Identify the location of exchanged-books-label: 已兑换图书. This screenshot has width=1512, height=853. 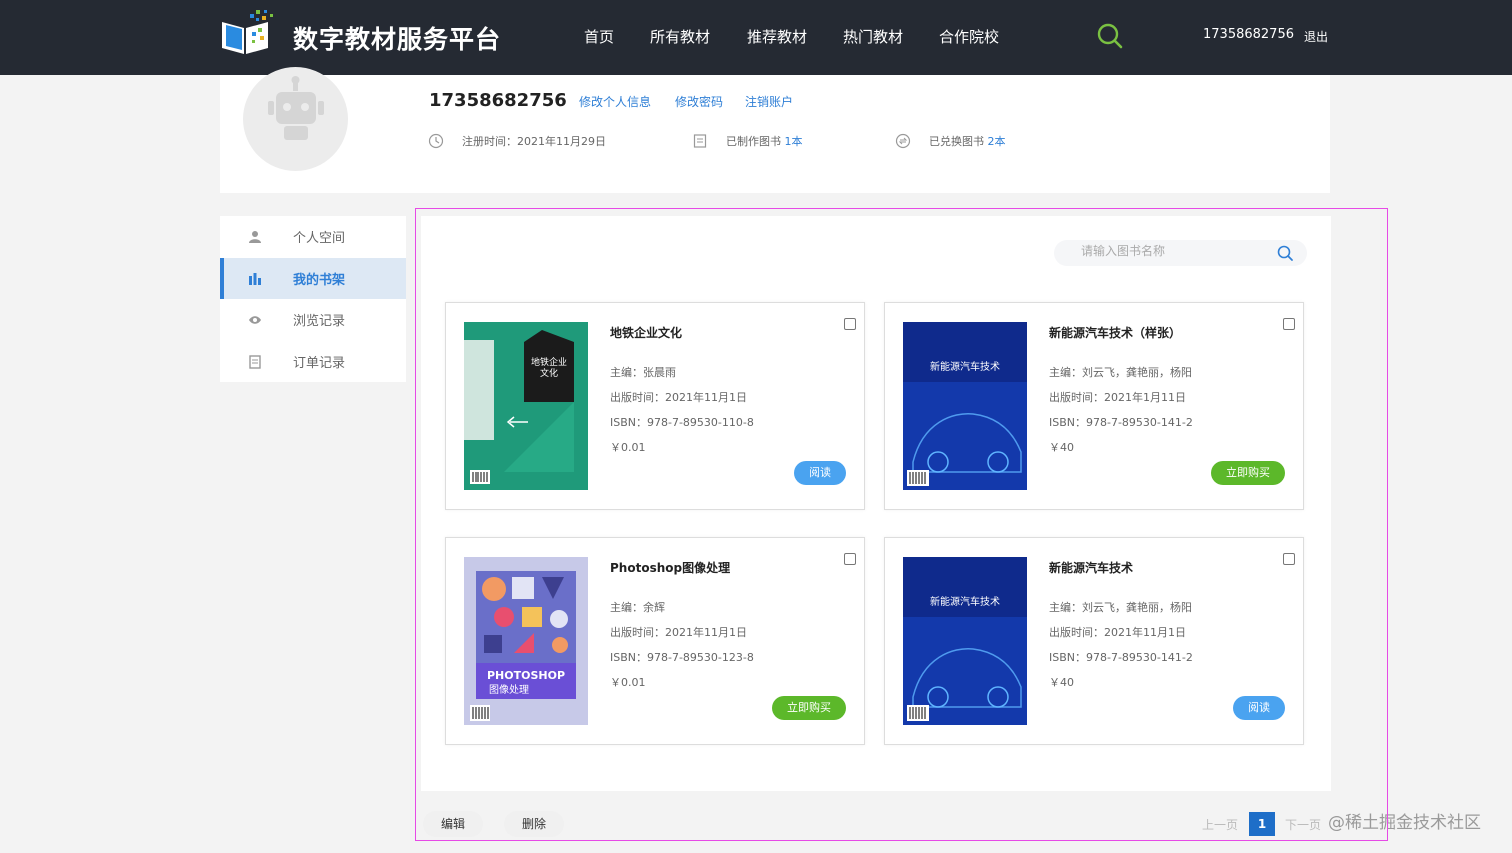
(956, 141).